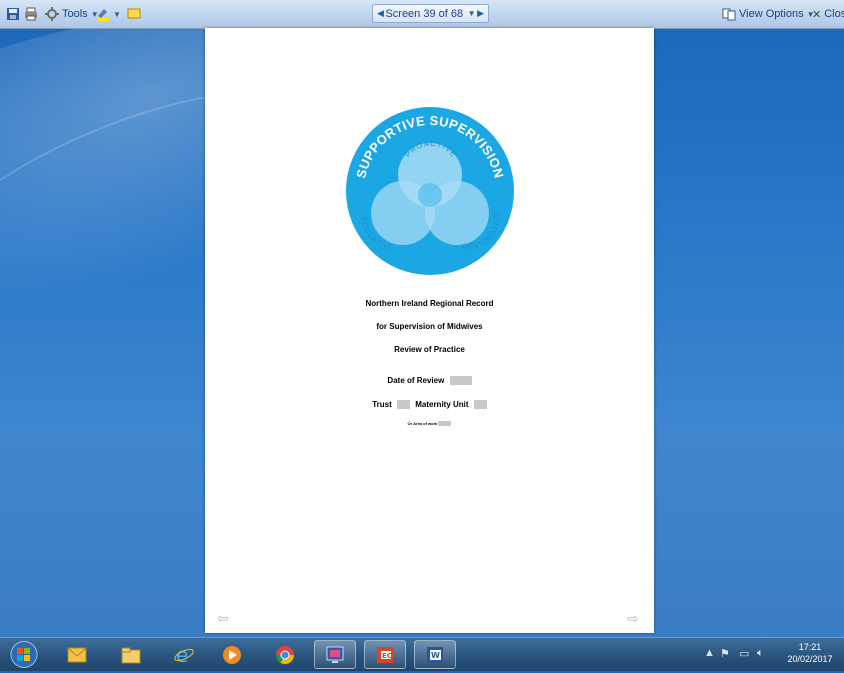  Describe the element at coordinates (429, 303) in the screenshot. I see `document-title-line1: Northern Ireland Regional Record` at that location.